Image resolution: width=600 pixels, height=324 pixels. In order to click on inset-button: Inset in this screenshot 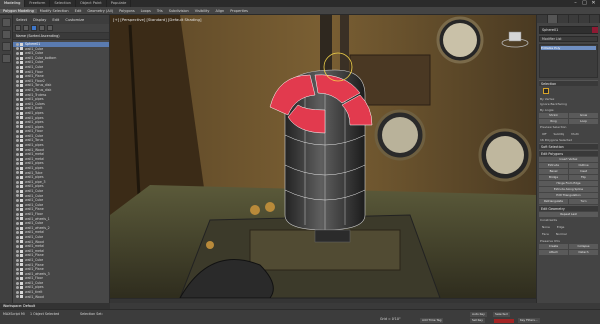, I will do `click(583, 172)`.